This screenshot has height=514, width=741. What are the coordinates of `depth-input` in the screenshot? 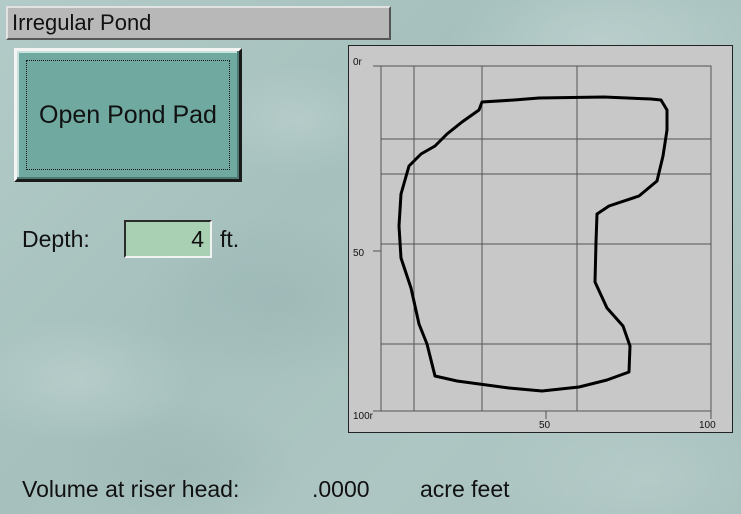 It's located at (168, 239).